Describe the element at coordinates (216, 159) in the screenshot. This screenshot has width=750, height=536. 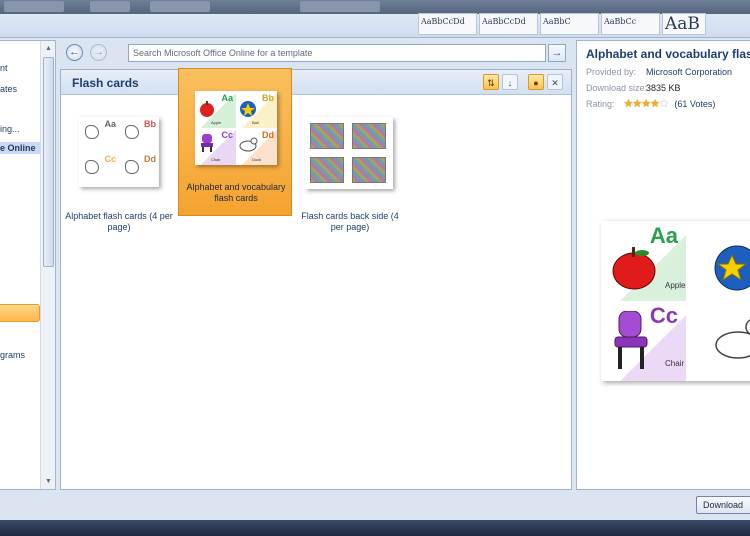
I see `card-word: Chair` at that location.